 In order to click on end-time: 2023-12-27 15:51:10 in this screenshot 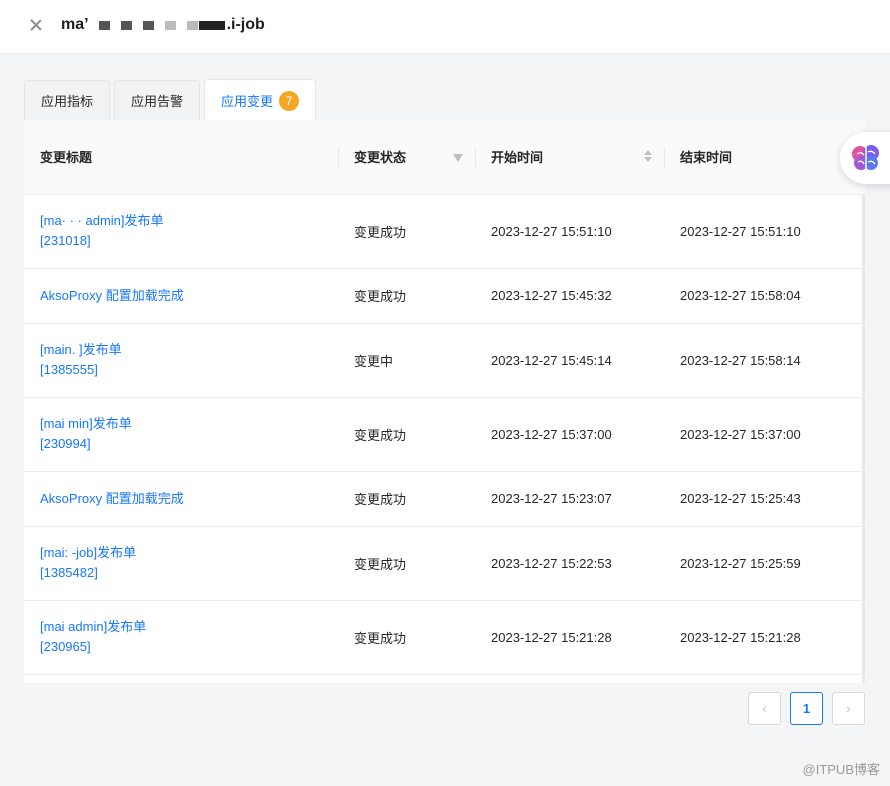, I will do `click(764, 231)`.